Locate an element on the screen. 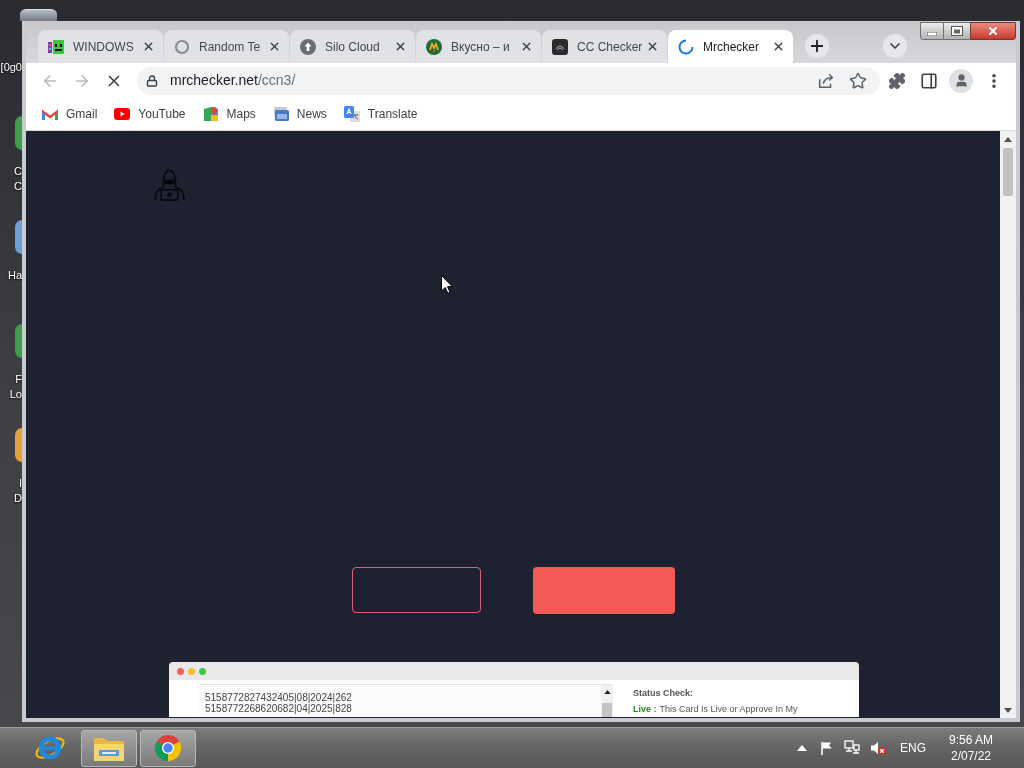 The width and height of the screenshot is (1024, 768). status-heading: Status Check: is located at coordinates (664, 693).